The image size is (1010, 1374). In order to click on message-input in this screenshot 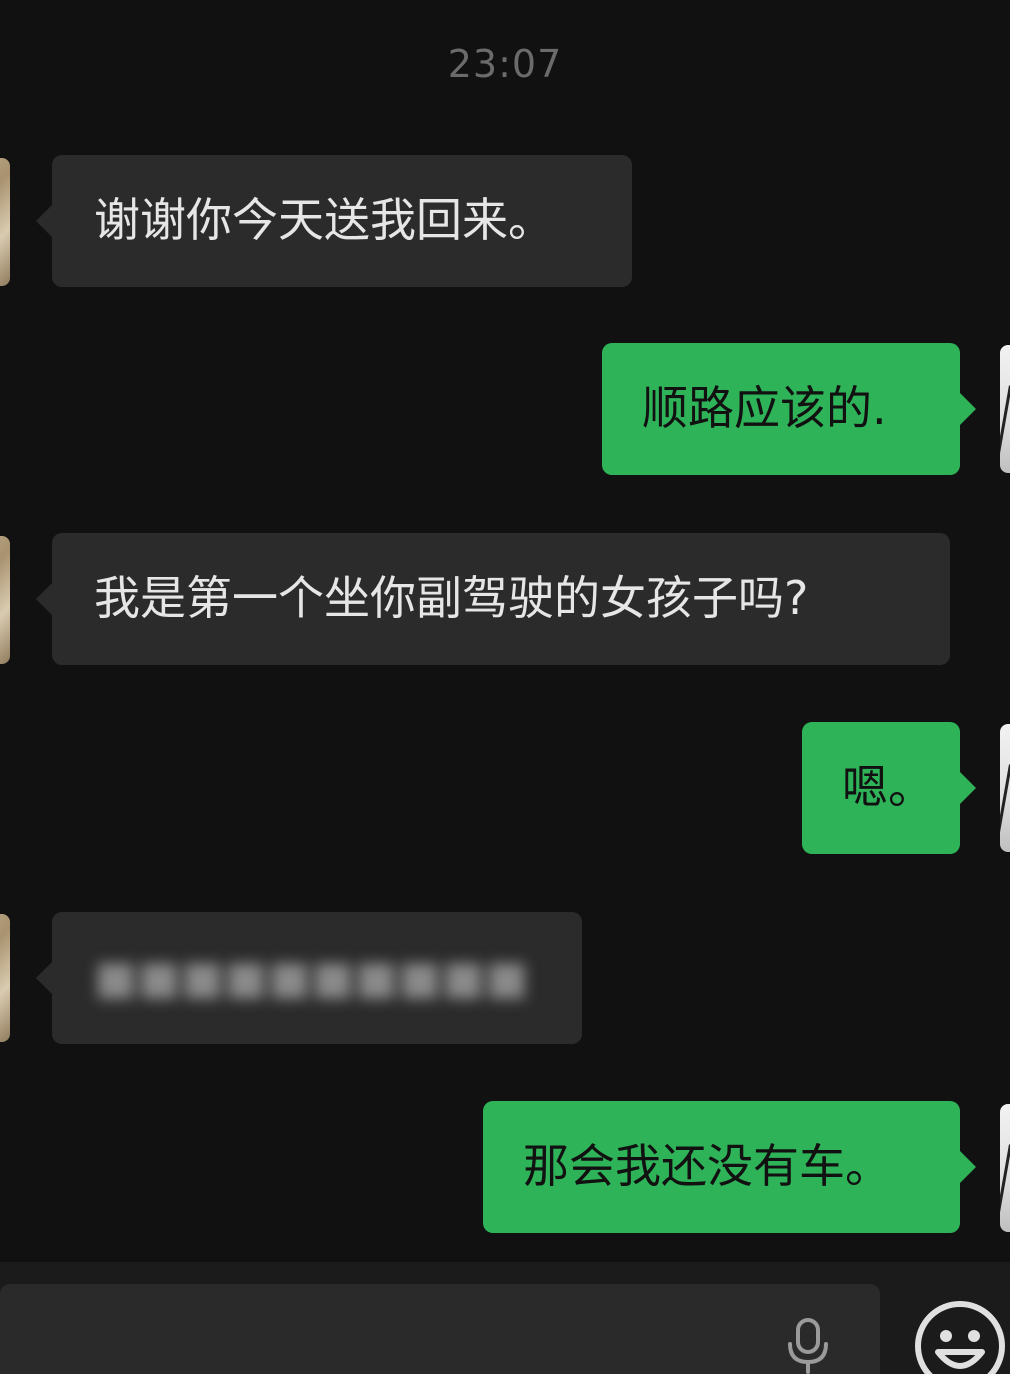, I will do `click(440, 1329)`.